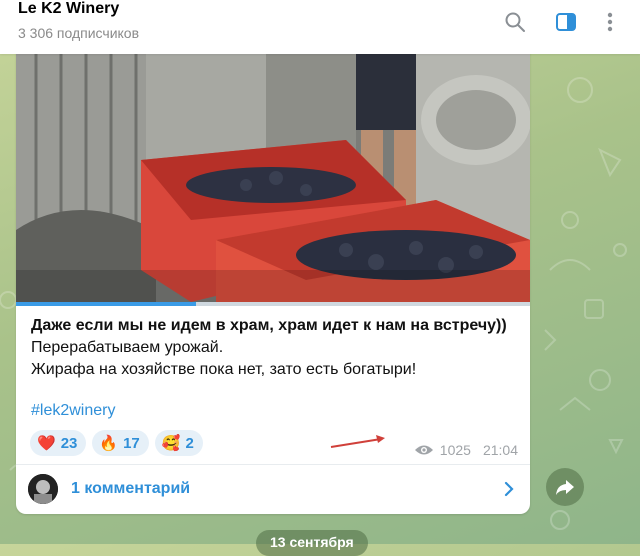 Image resolution: width=640 pixels, height=556 pixels. I want to click on share-button, so click(565, 487).